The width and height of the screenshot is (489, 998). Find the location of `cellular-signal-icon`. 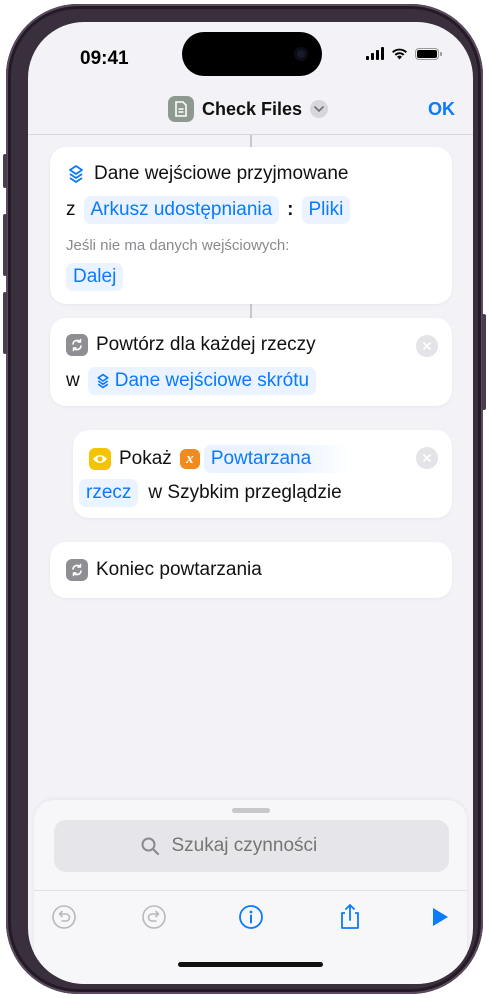

cellular-signal-icon is located at coordinates (375, 53).